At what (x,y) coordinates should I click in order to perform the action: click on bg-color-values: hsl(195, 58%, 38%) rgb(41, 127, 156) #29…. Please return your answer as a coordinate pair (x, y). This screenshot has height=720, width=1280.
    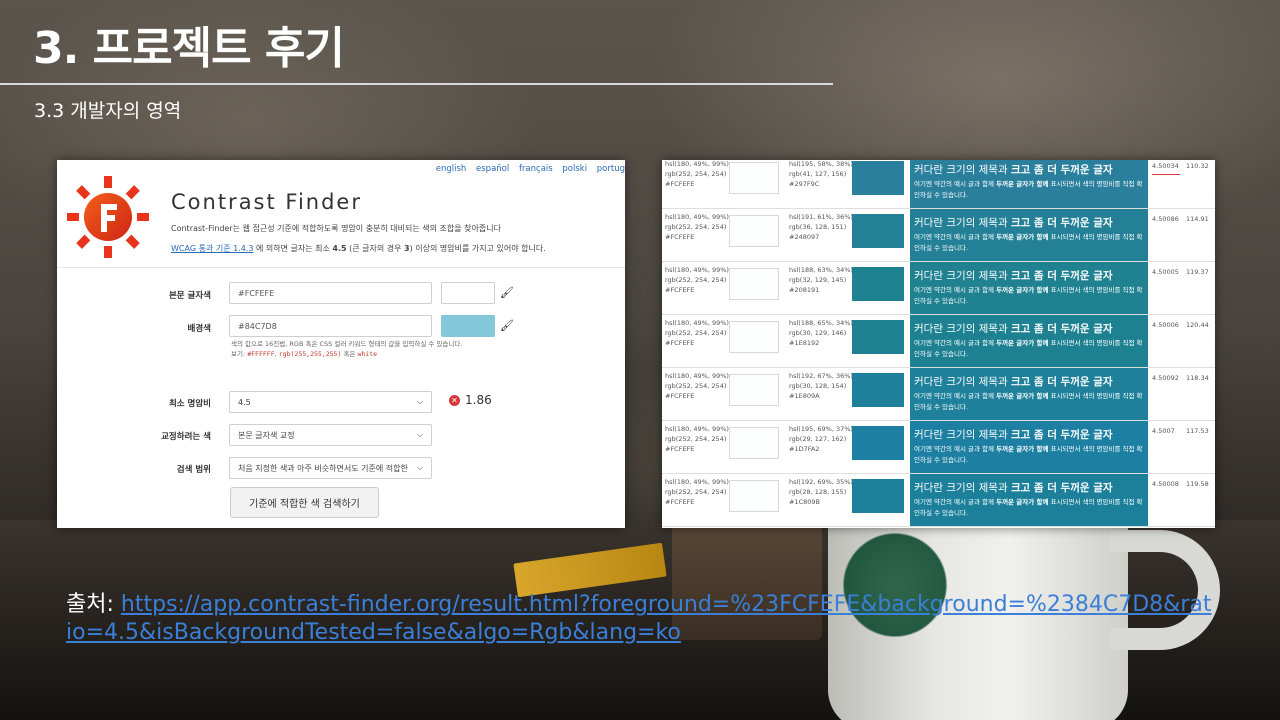
    Looking at the image, I should click on (821, 174).